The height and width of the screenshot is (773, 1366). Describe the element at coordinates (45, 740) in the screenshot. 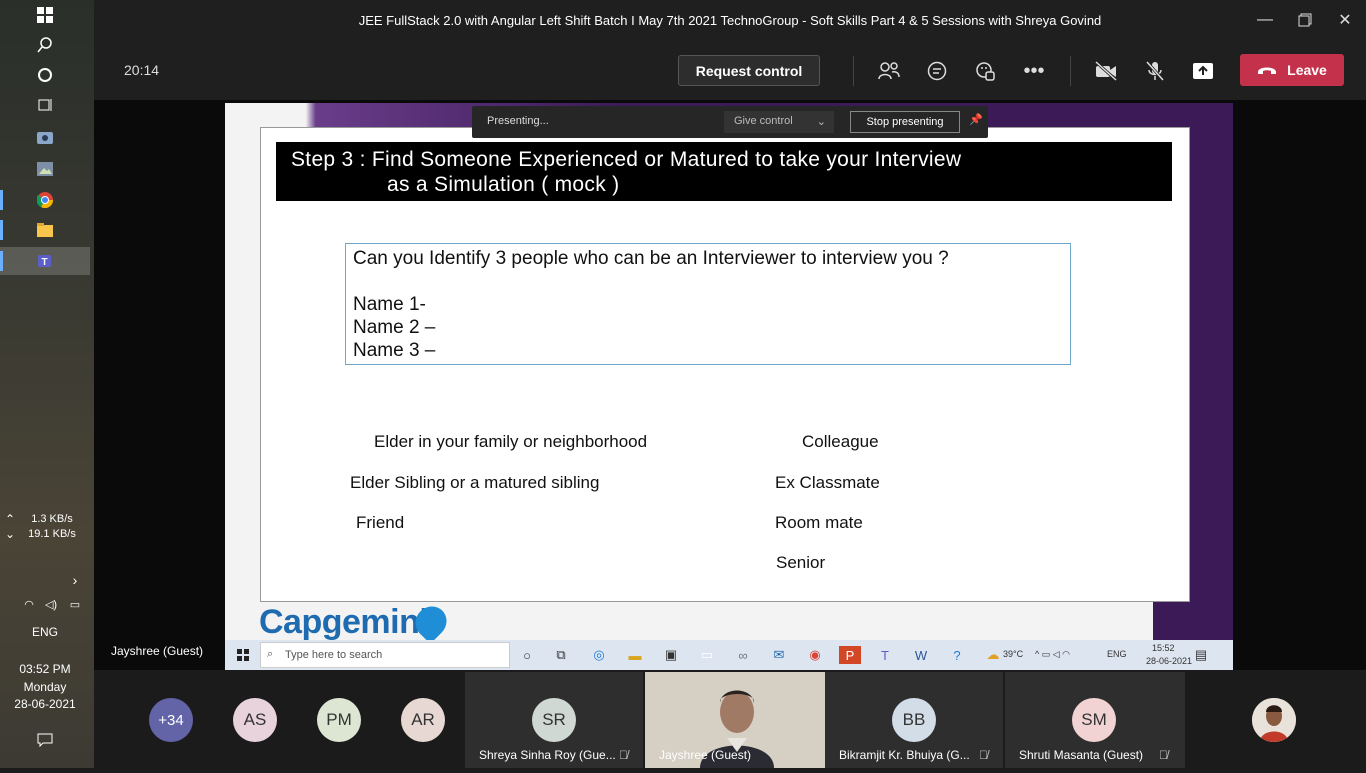

I see `notifications-icon` at that location.